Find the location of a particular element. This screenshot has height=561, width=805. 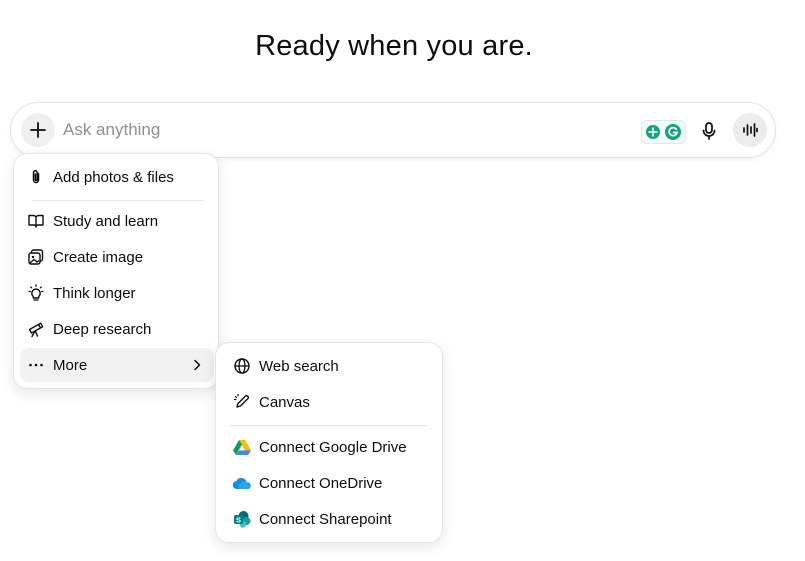

menu-item-label: Web search is located at coordinates (299, 366).